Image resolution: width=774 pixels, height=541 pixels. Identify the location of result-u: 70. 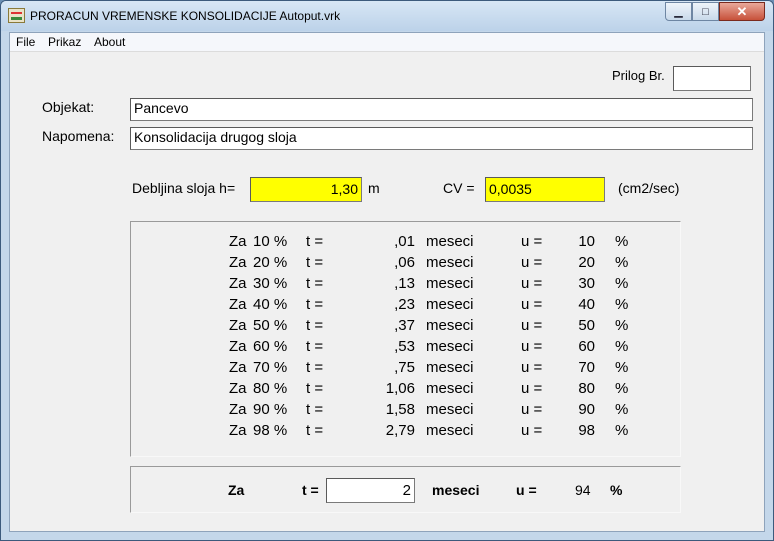
(586, 367).